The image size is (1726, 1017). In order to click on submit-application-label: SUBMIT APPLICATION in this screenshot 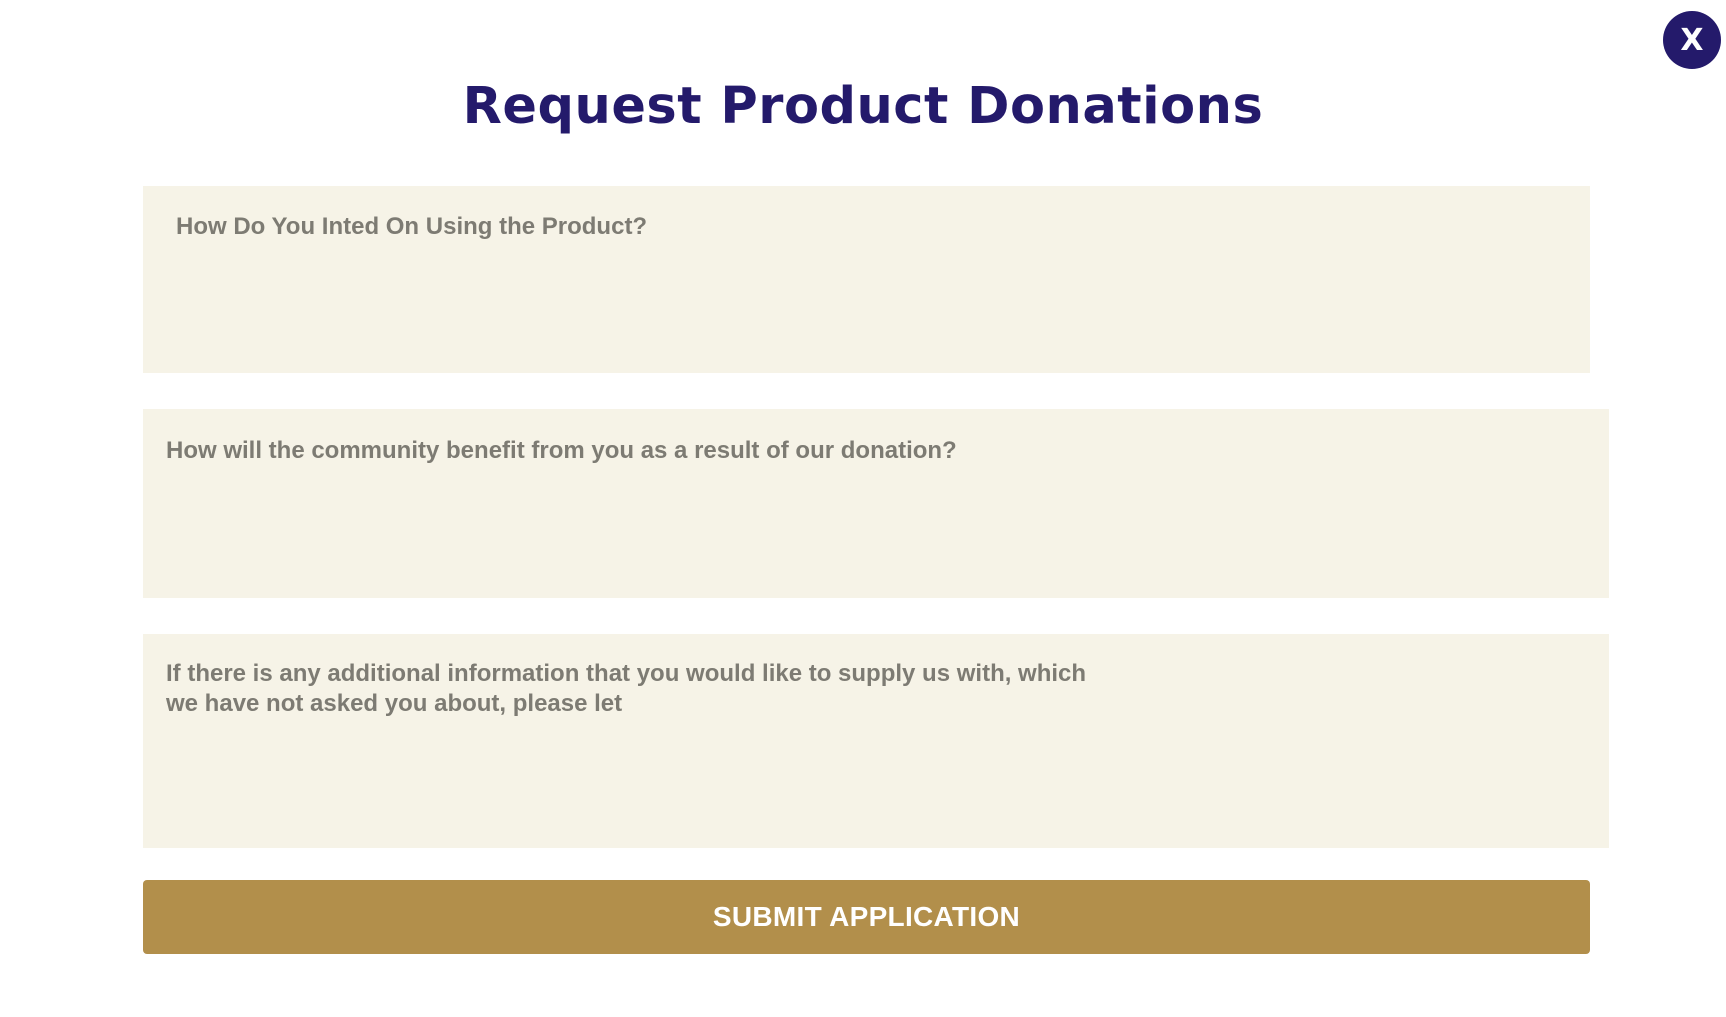, I will do `click(866, 916)`.